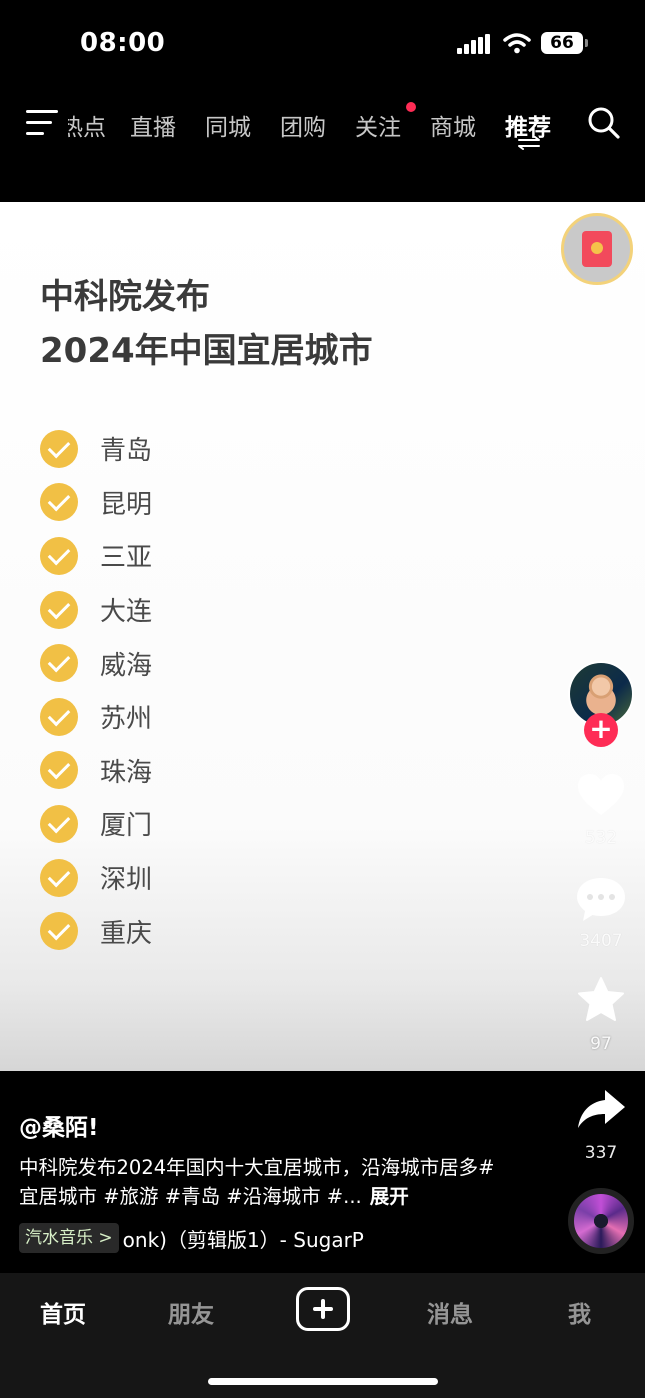 The width and height of the screenshot is (645, 1398). I want to click on bottom-tab-messages: 消息, so click(450, 1312).